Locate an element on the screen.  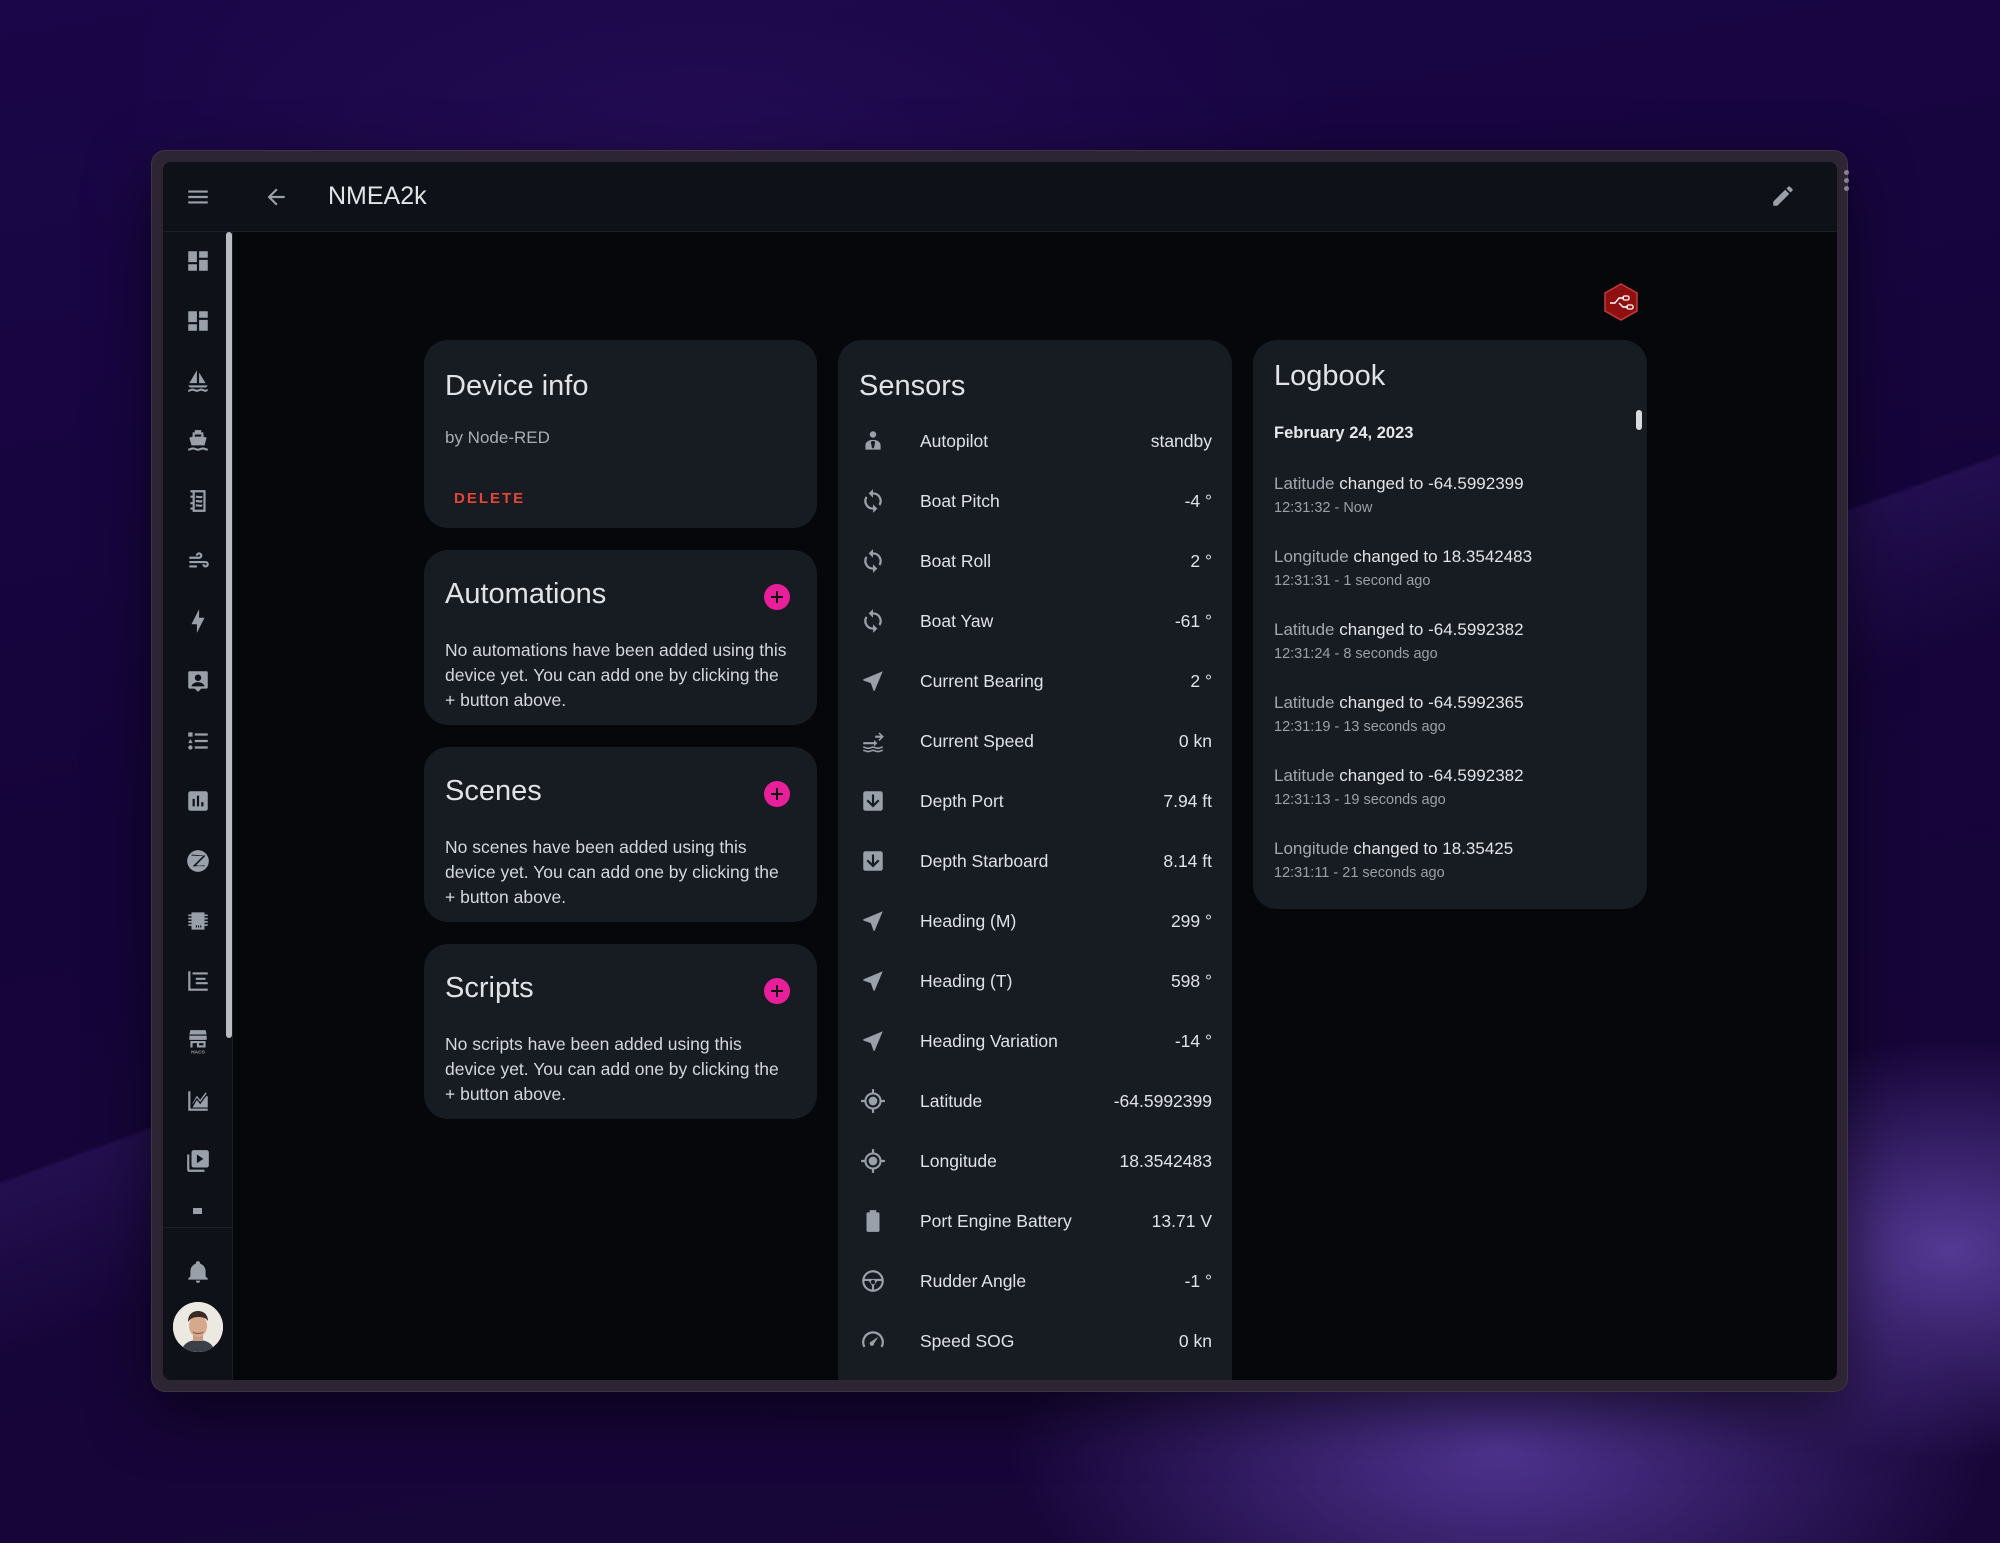
sidebar-item-list is located at coordinates (197, 741).